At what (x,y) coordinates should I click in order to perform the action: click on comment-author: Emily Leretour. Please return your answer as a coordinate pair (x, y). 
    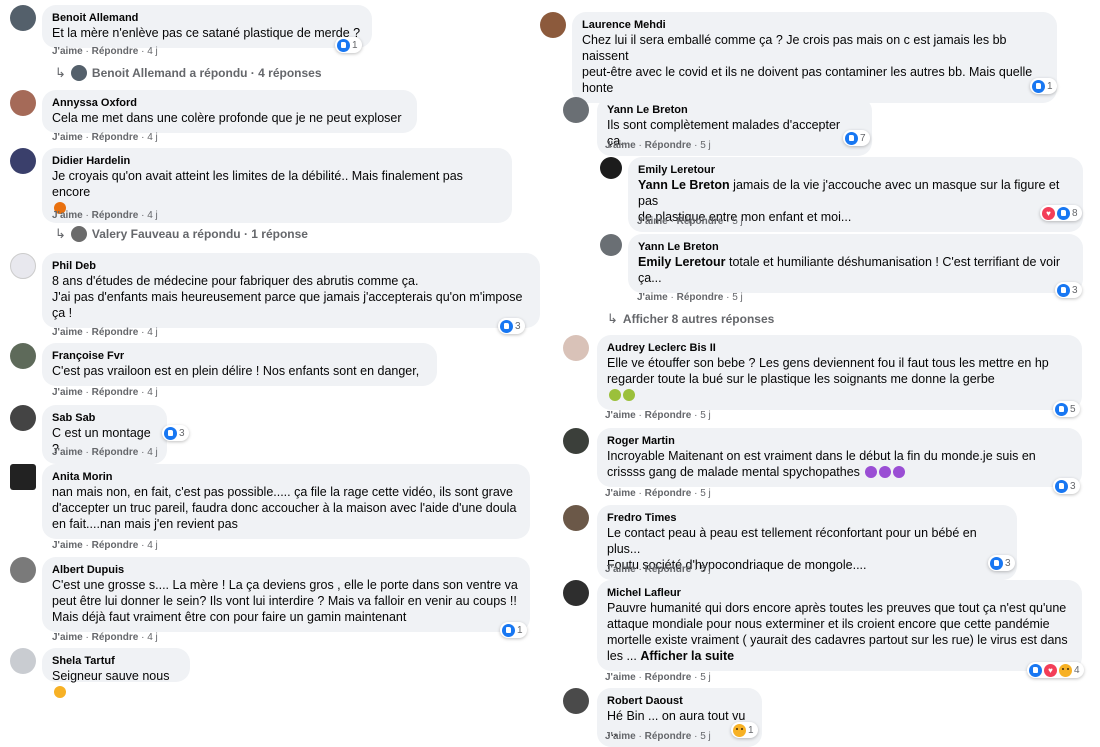
    Looking at the image, I should click on (855, 170).